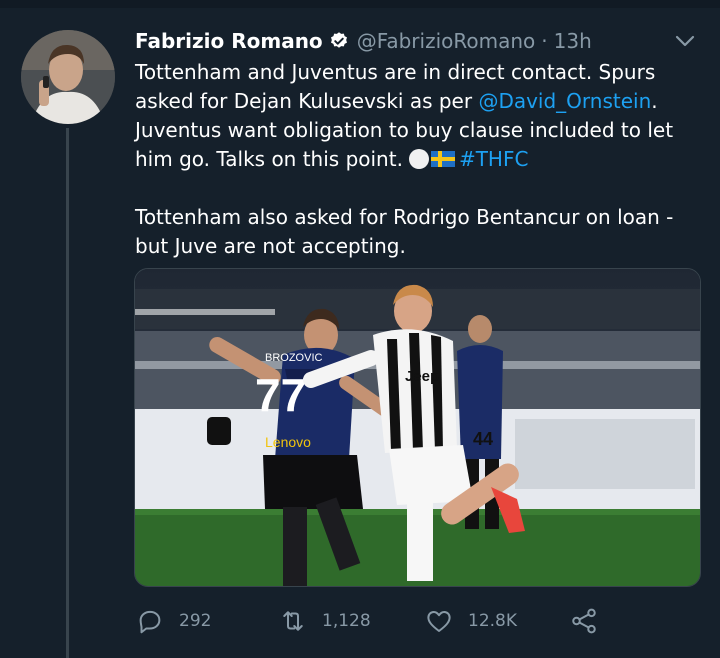 The height and width of the screenshot is (658, 720). I want to click on avatar, so click(68, 77).